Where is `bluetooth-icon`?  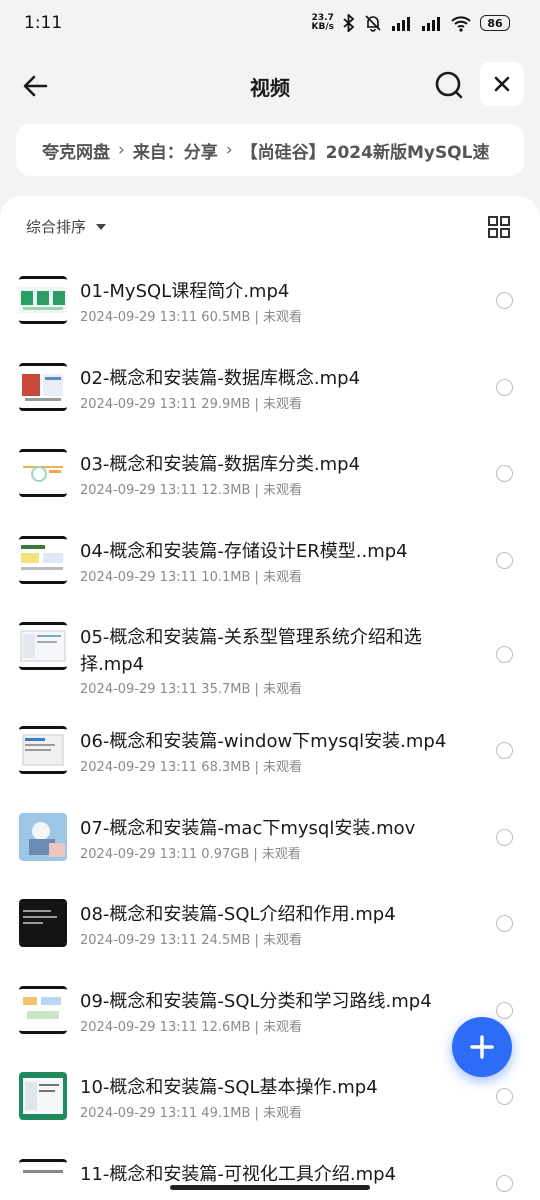
bluetooth-icon is located at coordinates (349, 23).